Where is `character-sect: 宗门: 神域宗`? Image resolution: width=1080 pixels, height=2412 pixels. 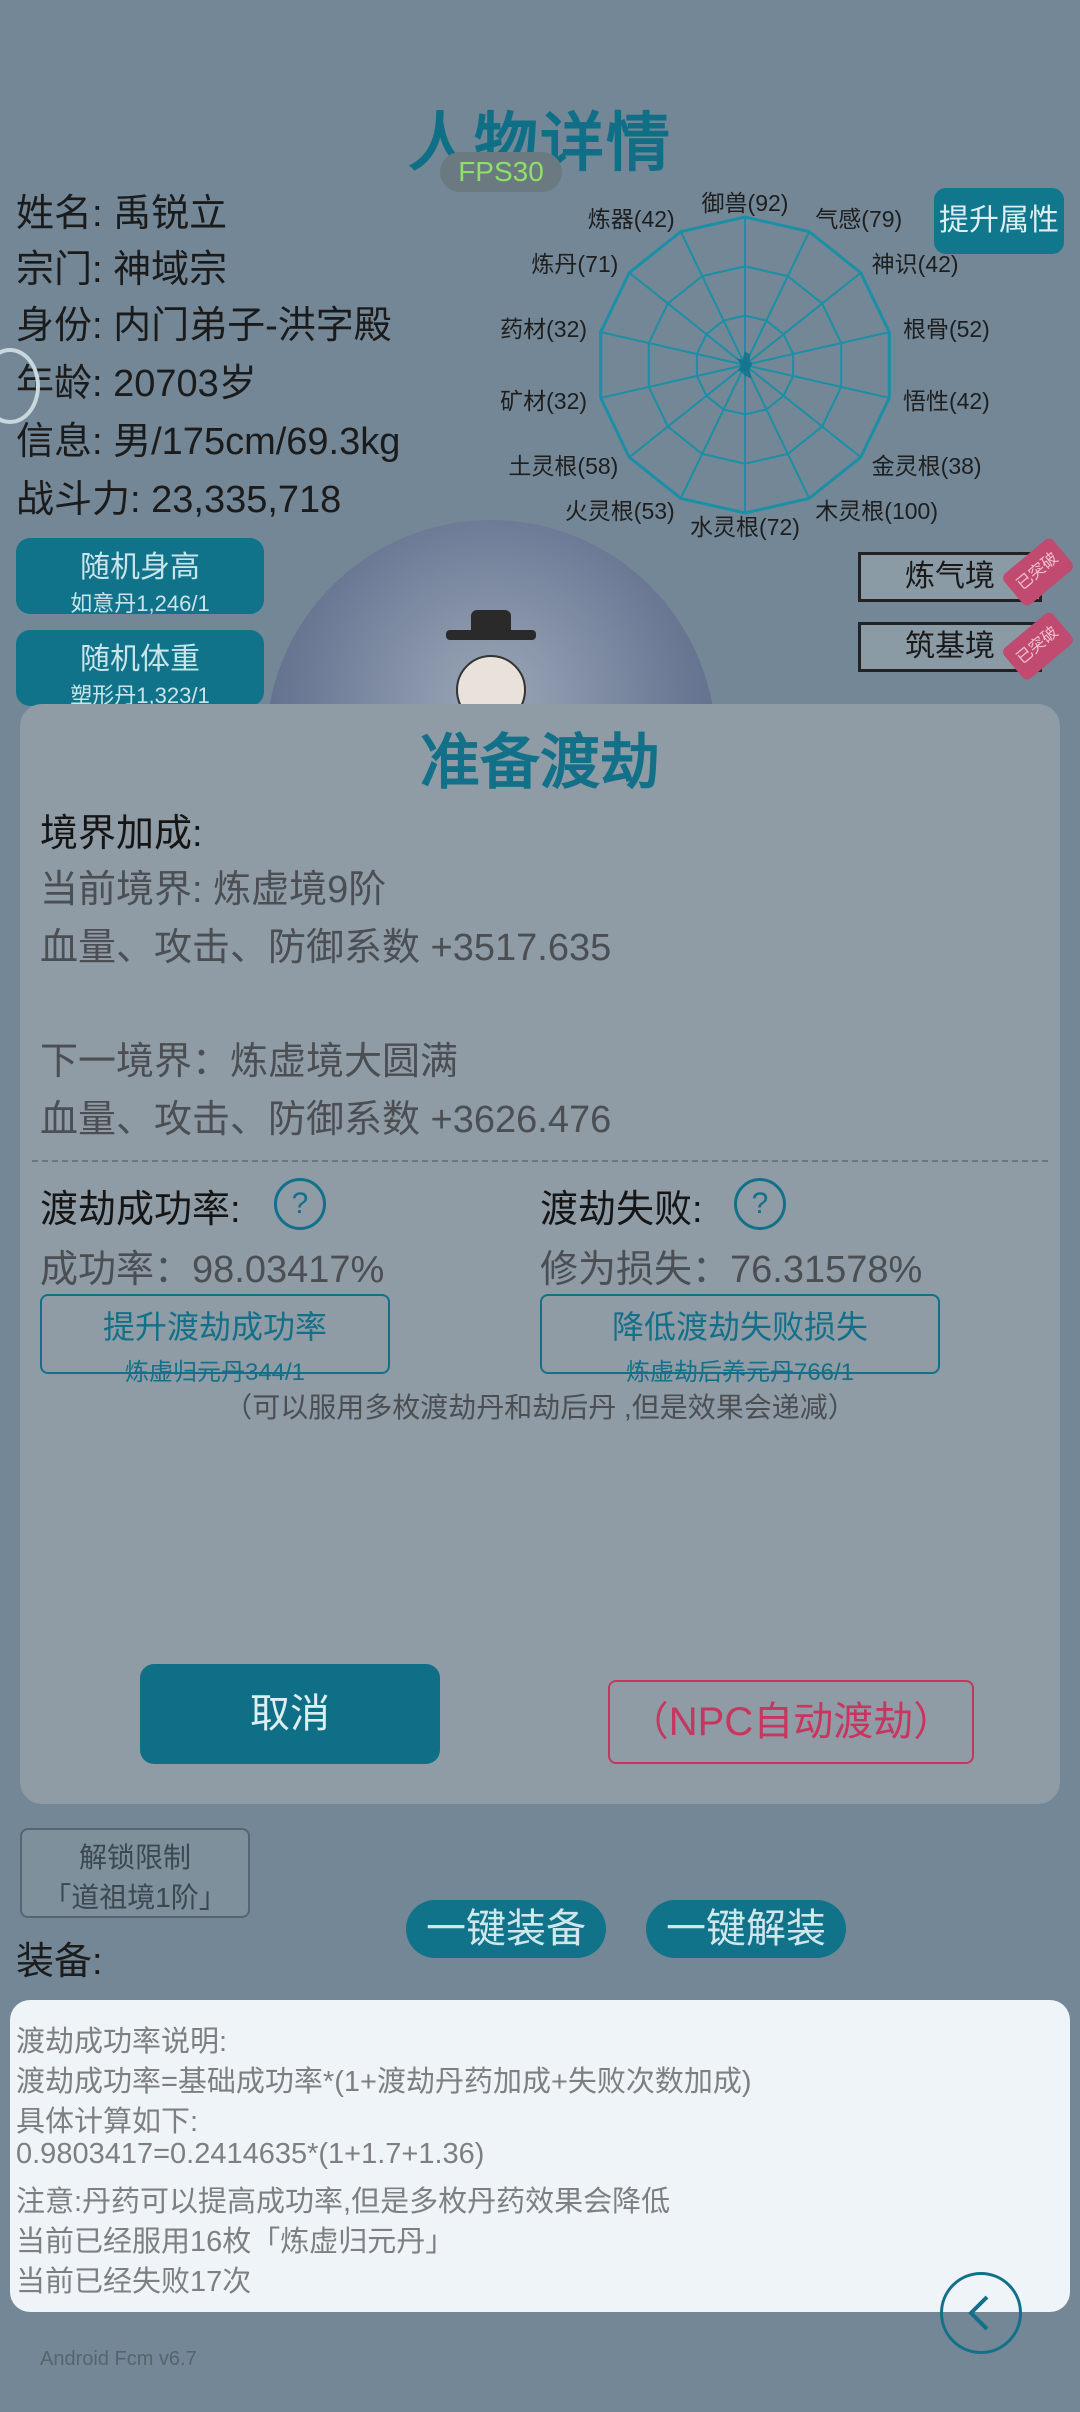
character-sect: 宗门: 神域宗 is located at coordinates (122, 270).